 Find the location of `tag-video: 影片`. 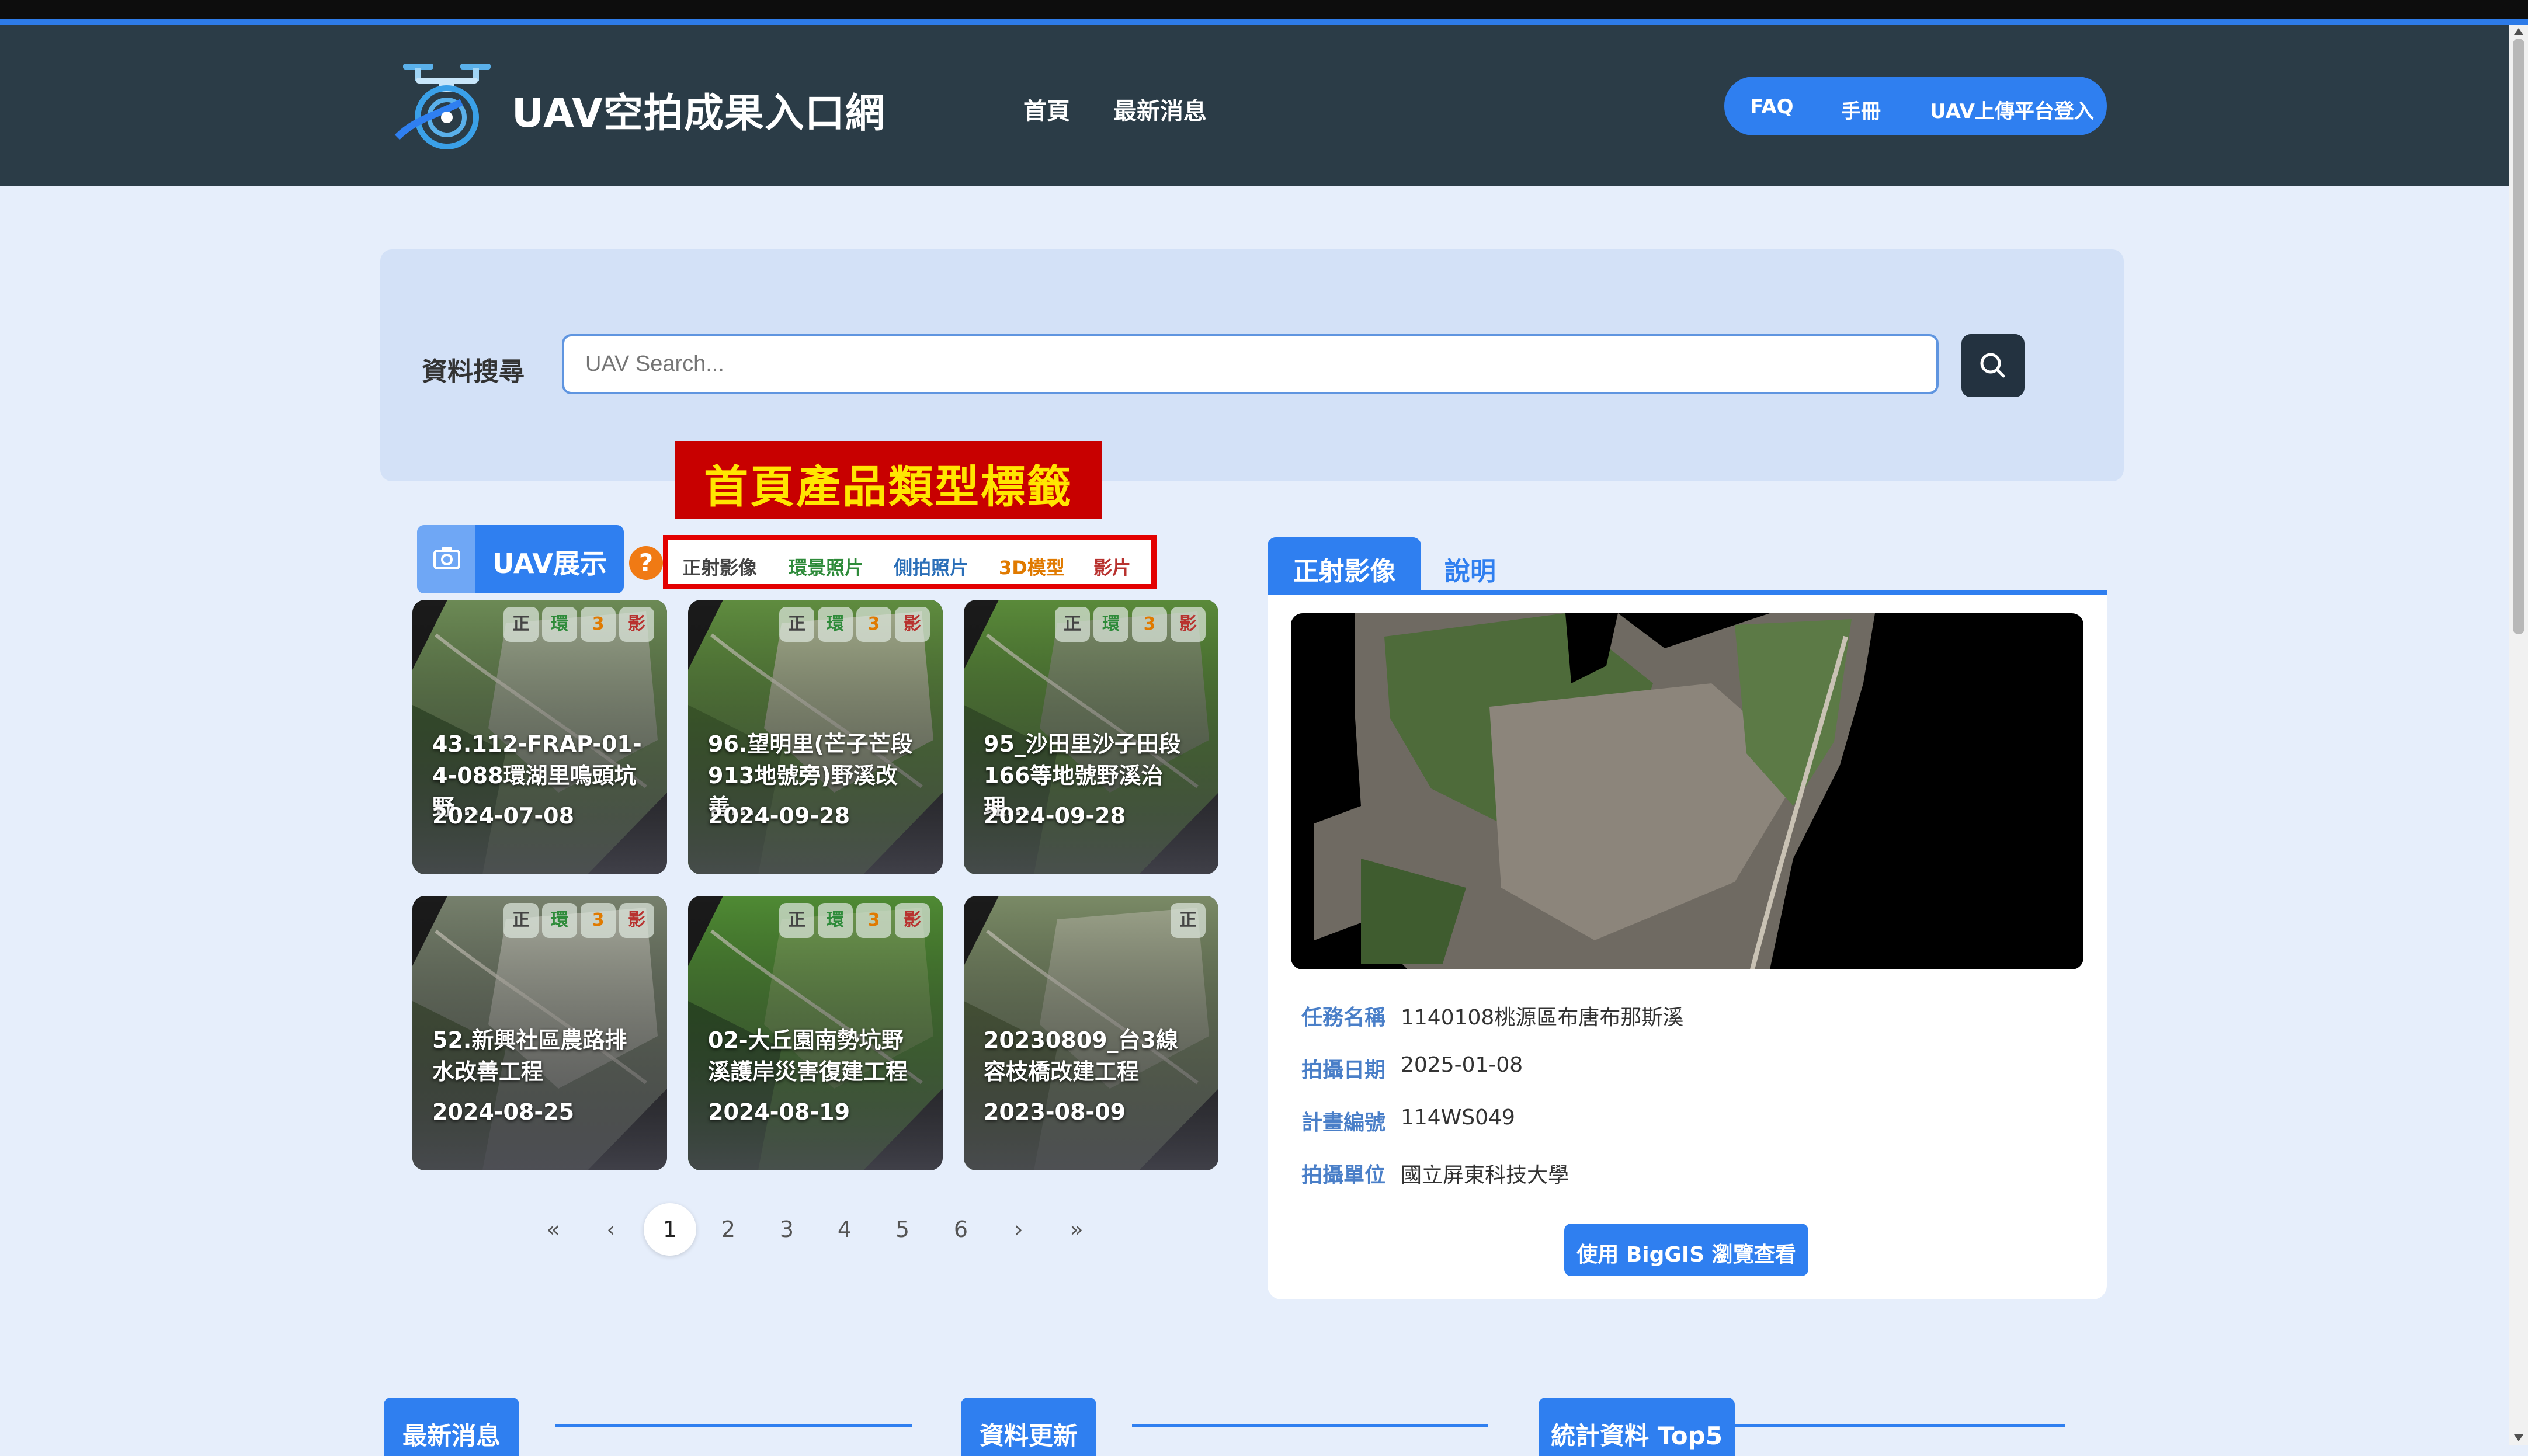

tag-video: 影片 is located at coordinates (1112, 566).